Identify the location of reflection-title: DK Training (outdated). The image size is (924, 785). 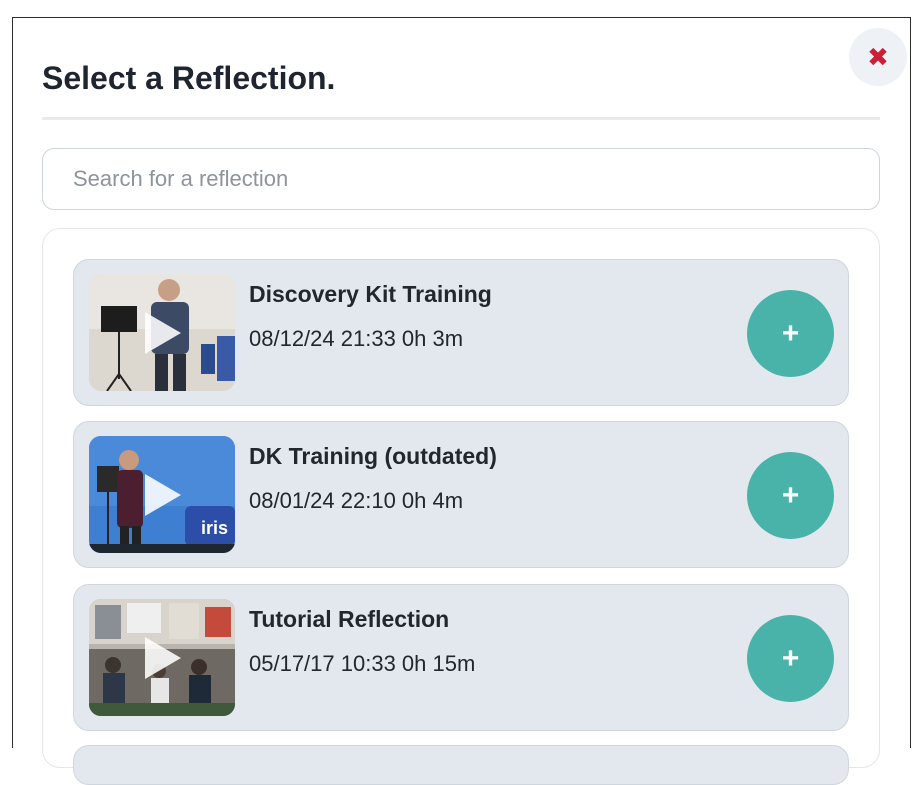
(373, 456).